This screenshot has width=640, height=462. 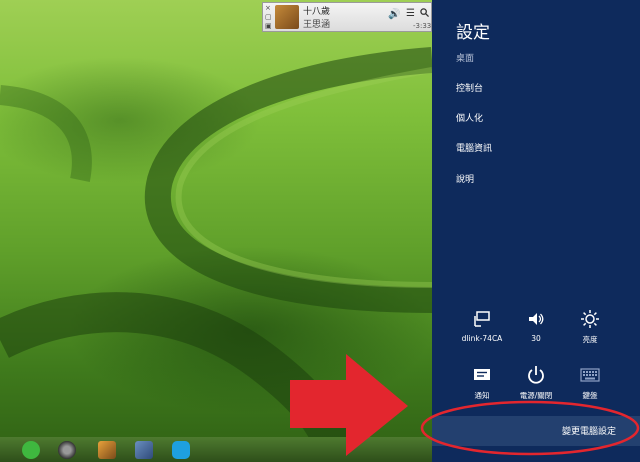 What do you see at coordinates (424, 14) in the screenshot?
I see `search-icon` at bounding box center [424, 14].